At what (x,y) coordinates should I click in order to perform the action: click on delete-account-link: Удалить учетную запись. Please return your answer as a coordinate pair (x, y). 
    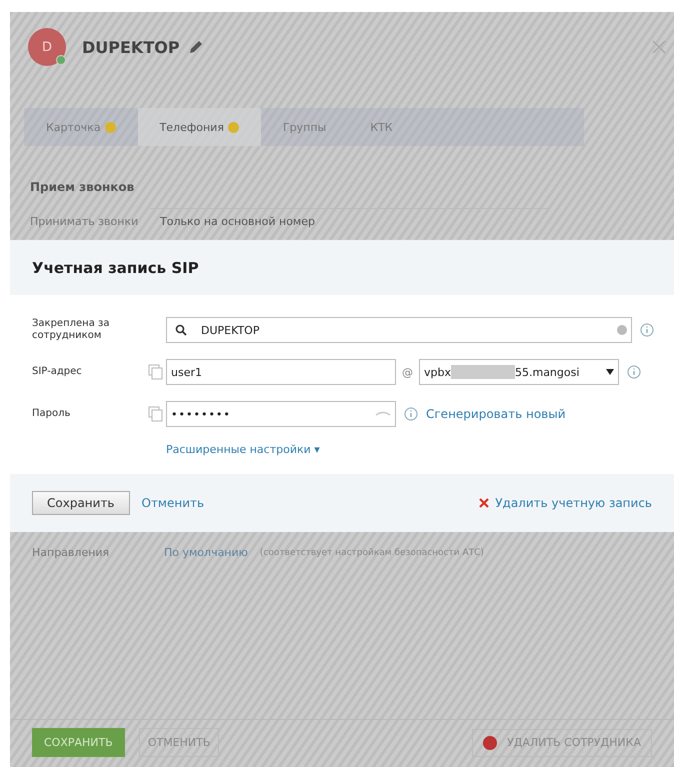
    Looking at the image, I should click on (573, 503).